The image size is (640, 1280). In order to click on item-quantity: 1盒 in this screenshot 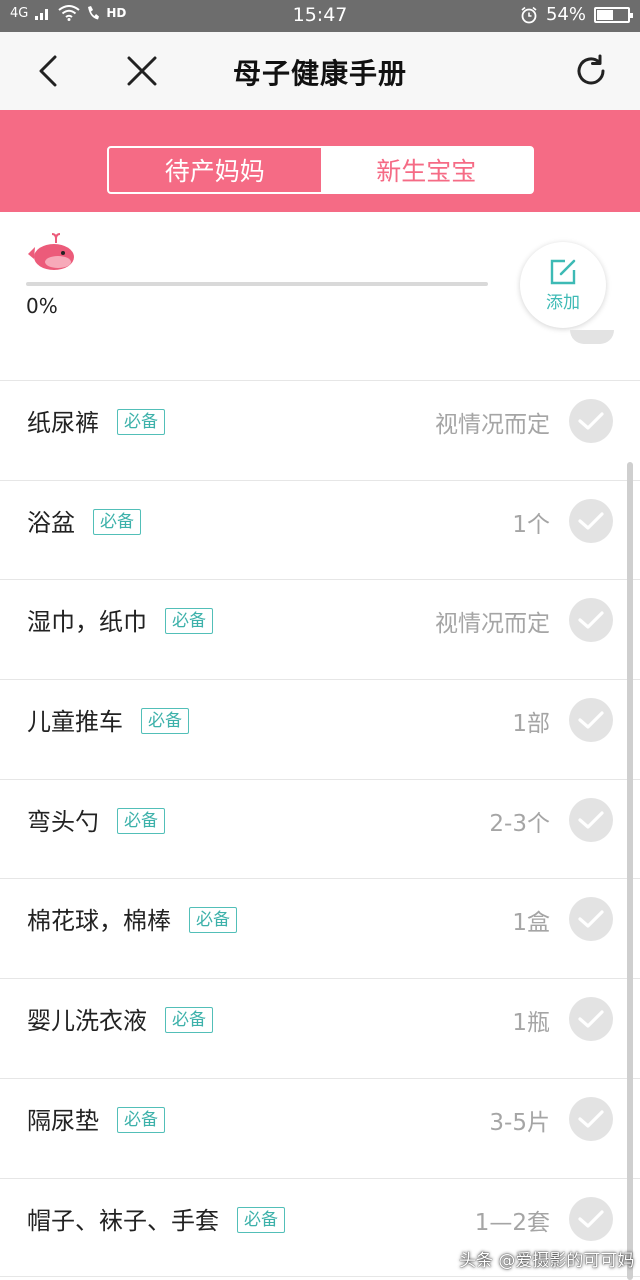, I will do `click(531, 923)`.